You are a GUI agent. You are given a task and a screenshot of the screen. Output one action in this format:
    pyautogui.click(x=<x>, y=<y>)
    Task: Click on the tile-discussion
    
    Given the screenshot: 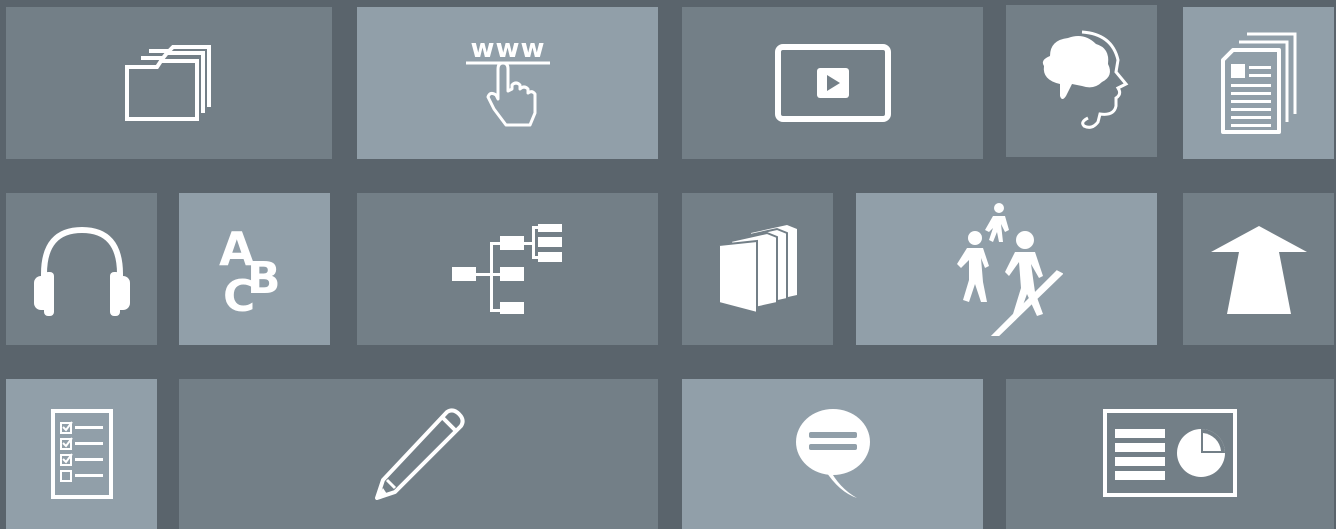 What is the action you would take?
    pyautogui.click(x=832, y=454)
    